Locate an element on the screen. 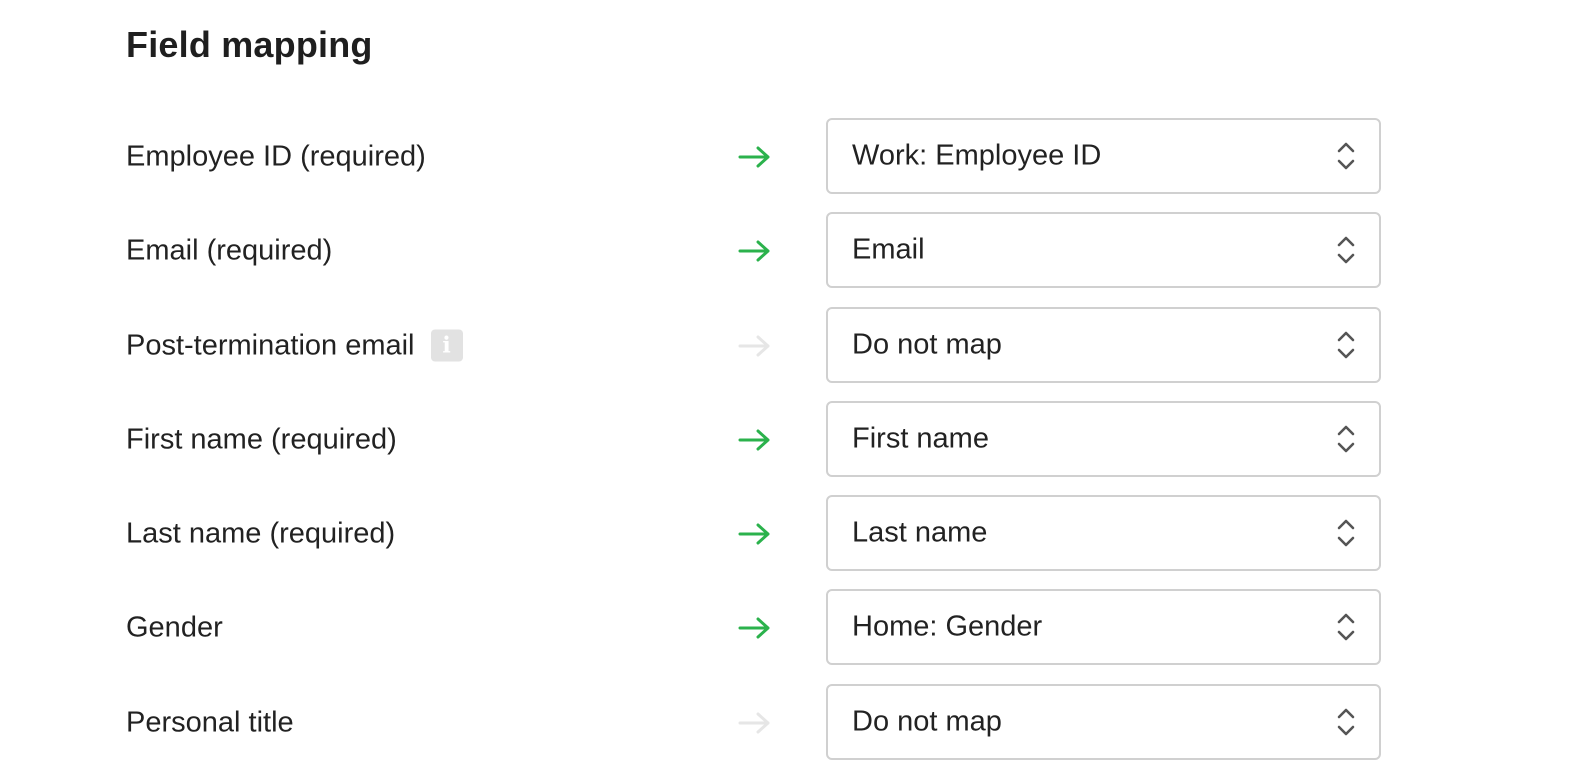  field-select-gender: Home: Gender is located at coordinates (1103, 627).